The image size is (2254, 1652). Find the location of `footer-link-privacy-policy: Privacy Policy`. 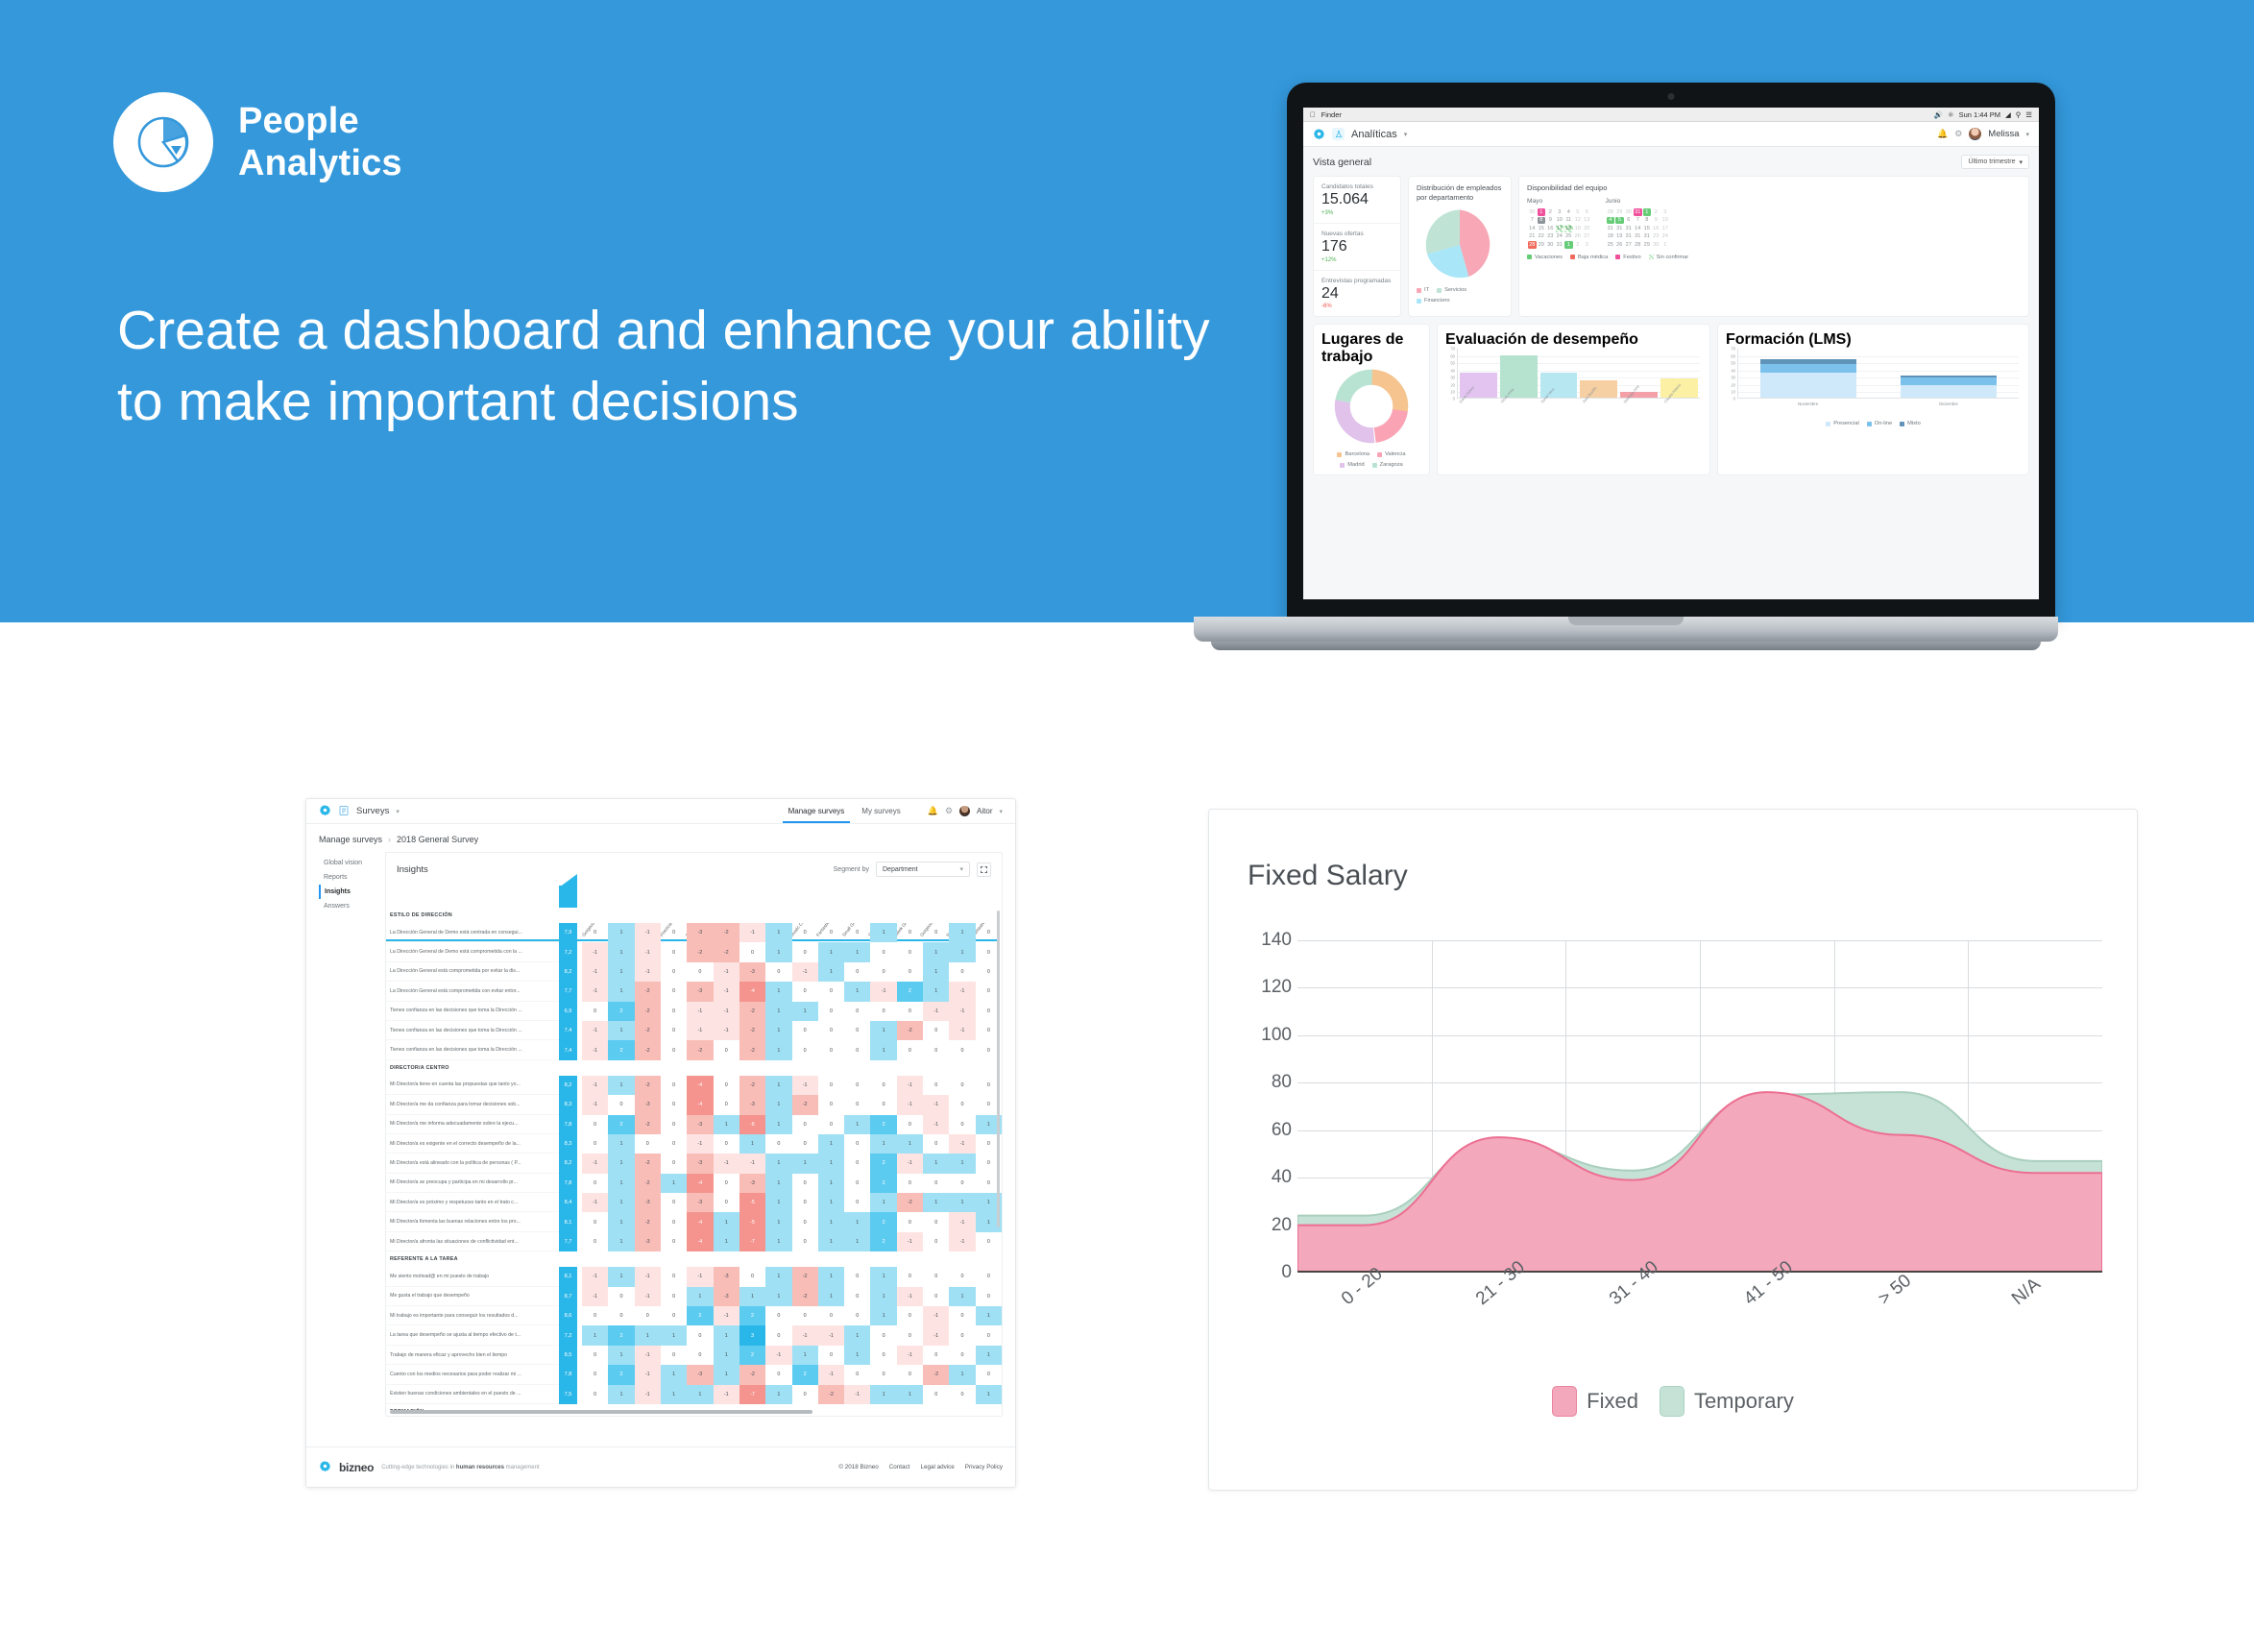

footer-link-privacy-policy: Privacy Policy is located at coordinates (984, 1467).